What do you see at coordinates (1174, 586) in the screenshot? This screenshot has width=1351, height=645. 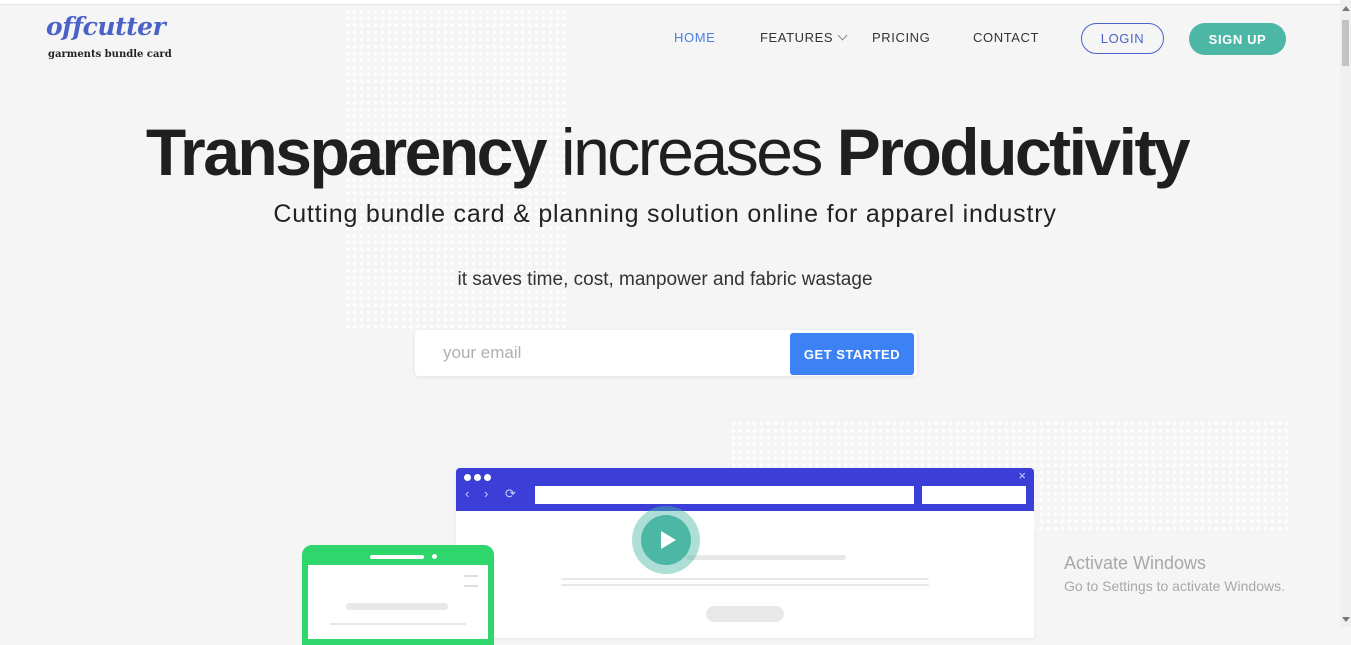 I see `activate-windows-subtitle: Go to Settings to activate Windows.` at bounding box center [1174, 586].